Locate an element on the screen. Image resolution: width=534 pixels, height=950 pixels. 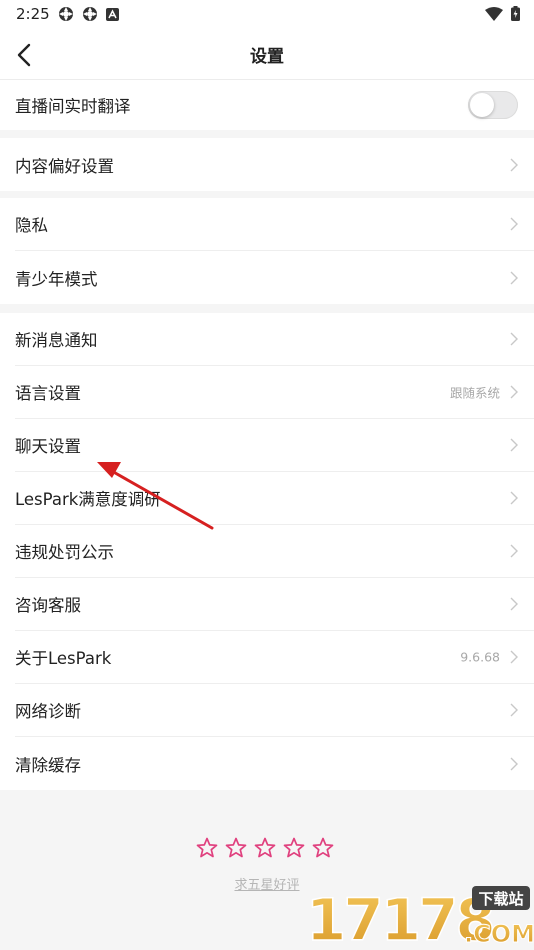
settings-group-privacy: 隐私 青少年模式 is located at coordinates (267, 251).